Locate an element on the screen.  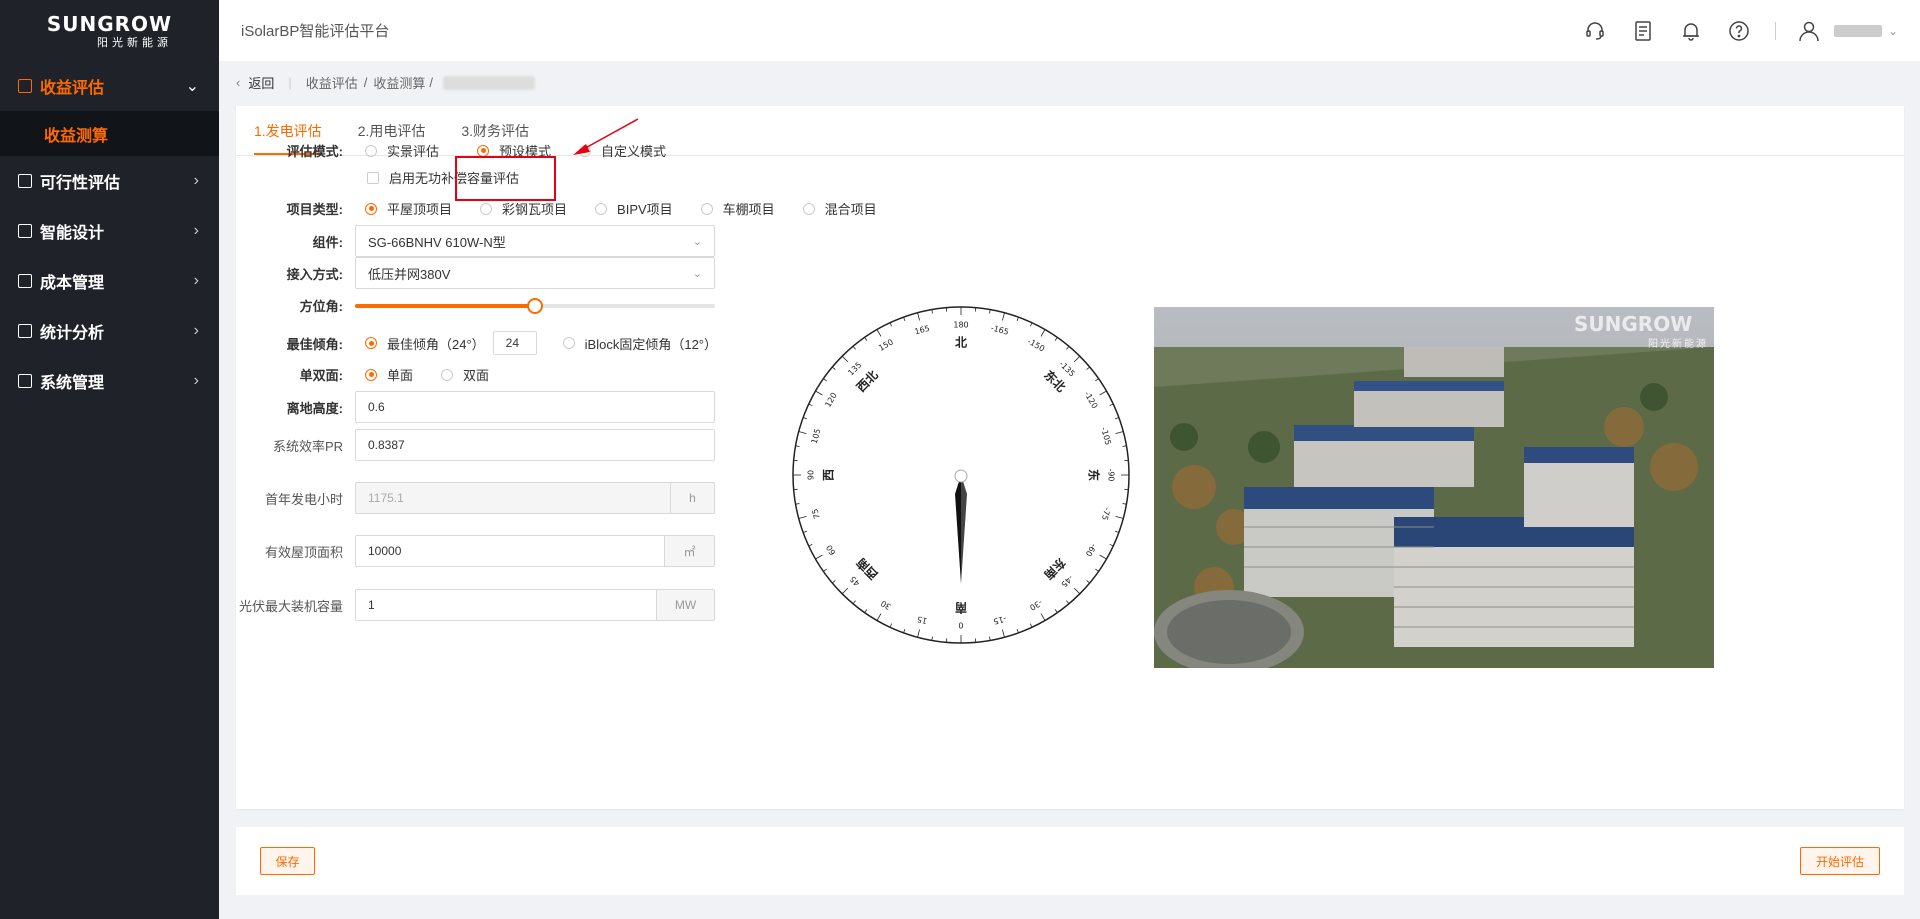
logo-subtext: 阳光新能源 is located at coordinates (134, 42).